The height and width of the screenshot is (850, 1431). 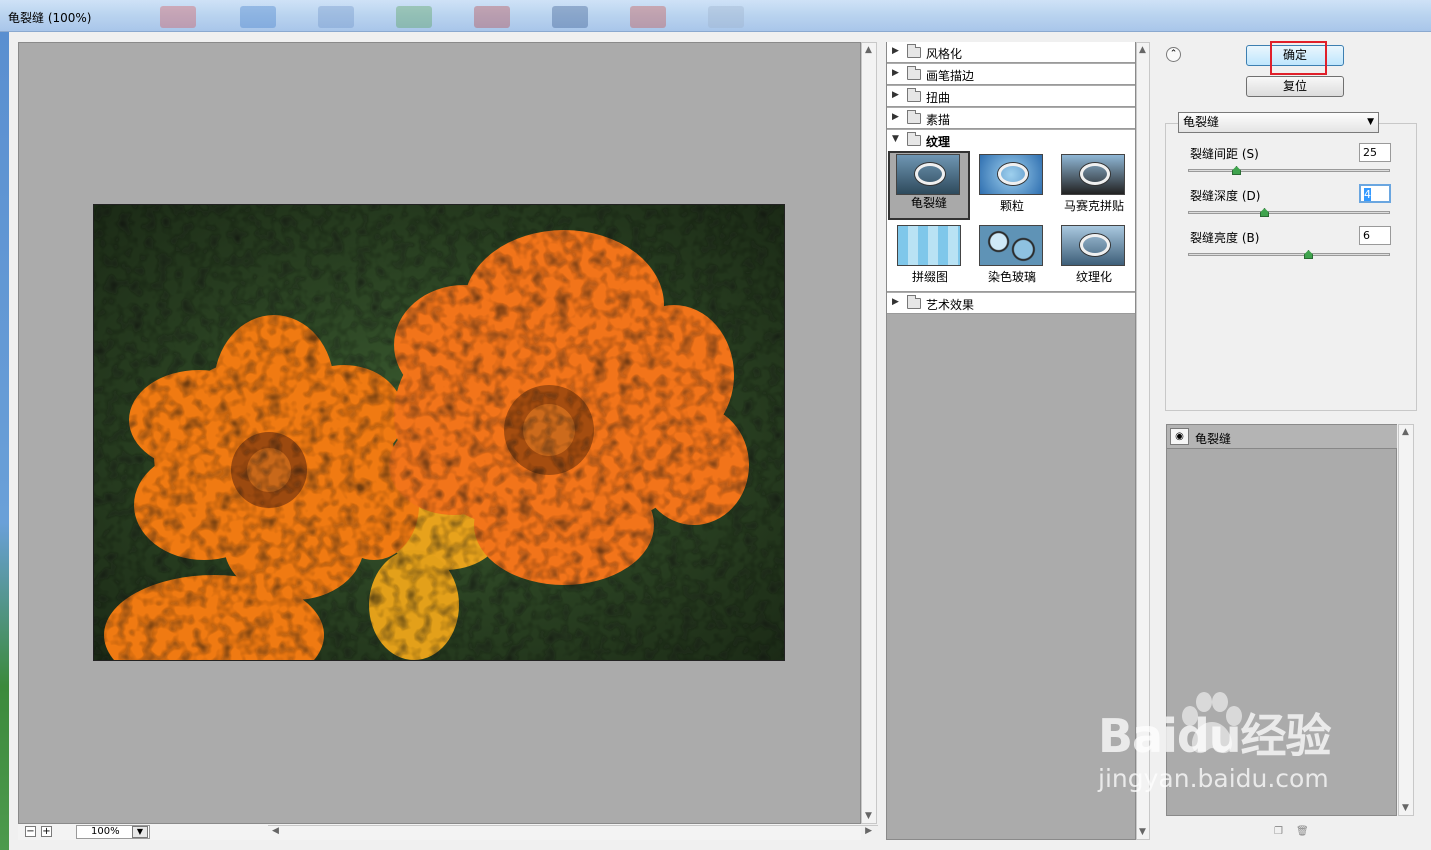 What do you see at coordinates (1011, 96) in the screenshot?
I see `category-distort: ▶ 扭曲` at bounding box center [1011, 96].